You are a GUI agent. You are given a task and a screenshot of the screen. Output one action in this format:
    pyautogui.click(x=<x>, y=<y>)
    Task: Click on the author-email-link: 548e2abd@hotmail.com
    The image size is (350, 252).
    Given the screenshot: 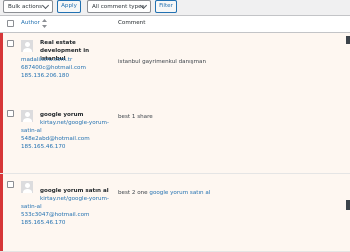 What is the action you would take?
    pyautogui.click(x=55, y=139)
    